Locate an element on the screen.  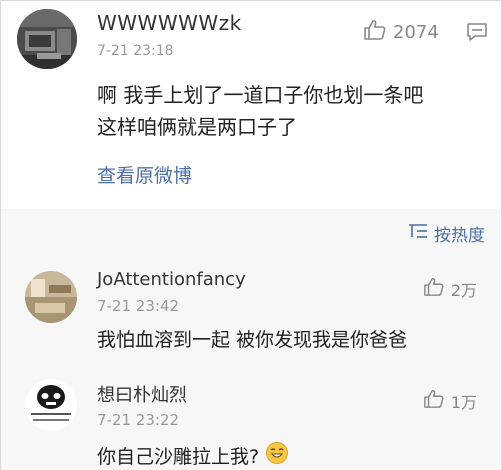
sort-toggle: 按热度 is located at coordinates (446, 233).